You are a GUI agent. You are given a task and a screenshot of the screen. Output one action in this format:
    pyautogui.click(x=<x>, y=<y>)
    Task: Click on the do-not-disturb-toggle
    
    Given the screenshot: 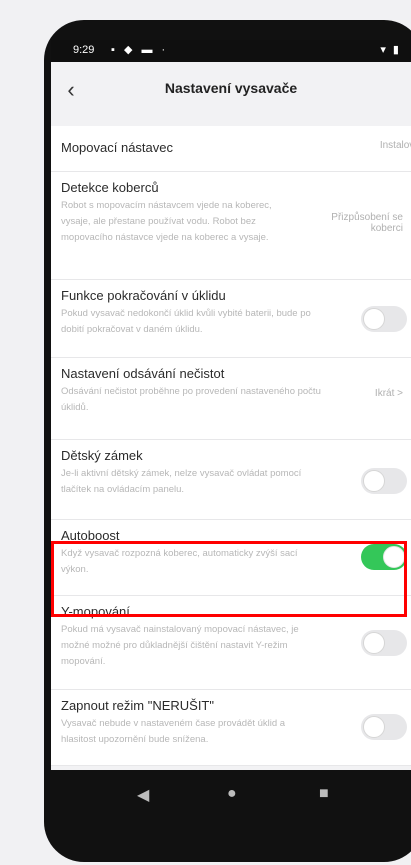 What is the action you would take?
    pyautogui.click(x=384, y=727)
    